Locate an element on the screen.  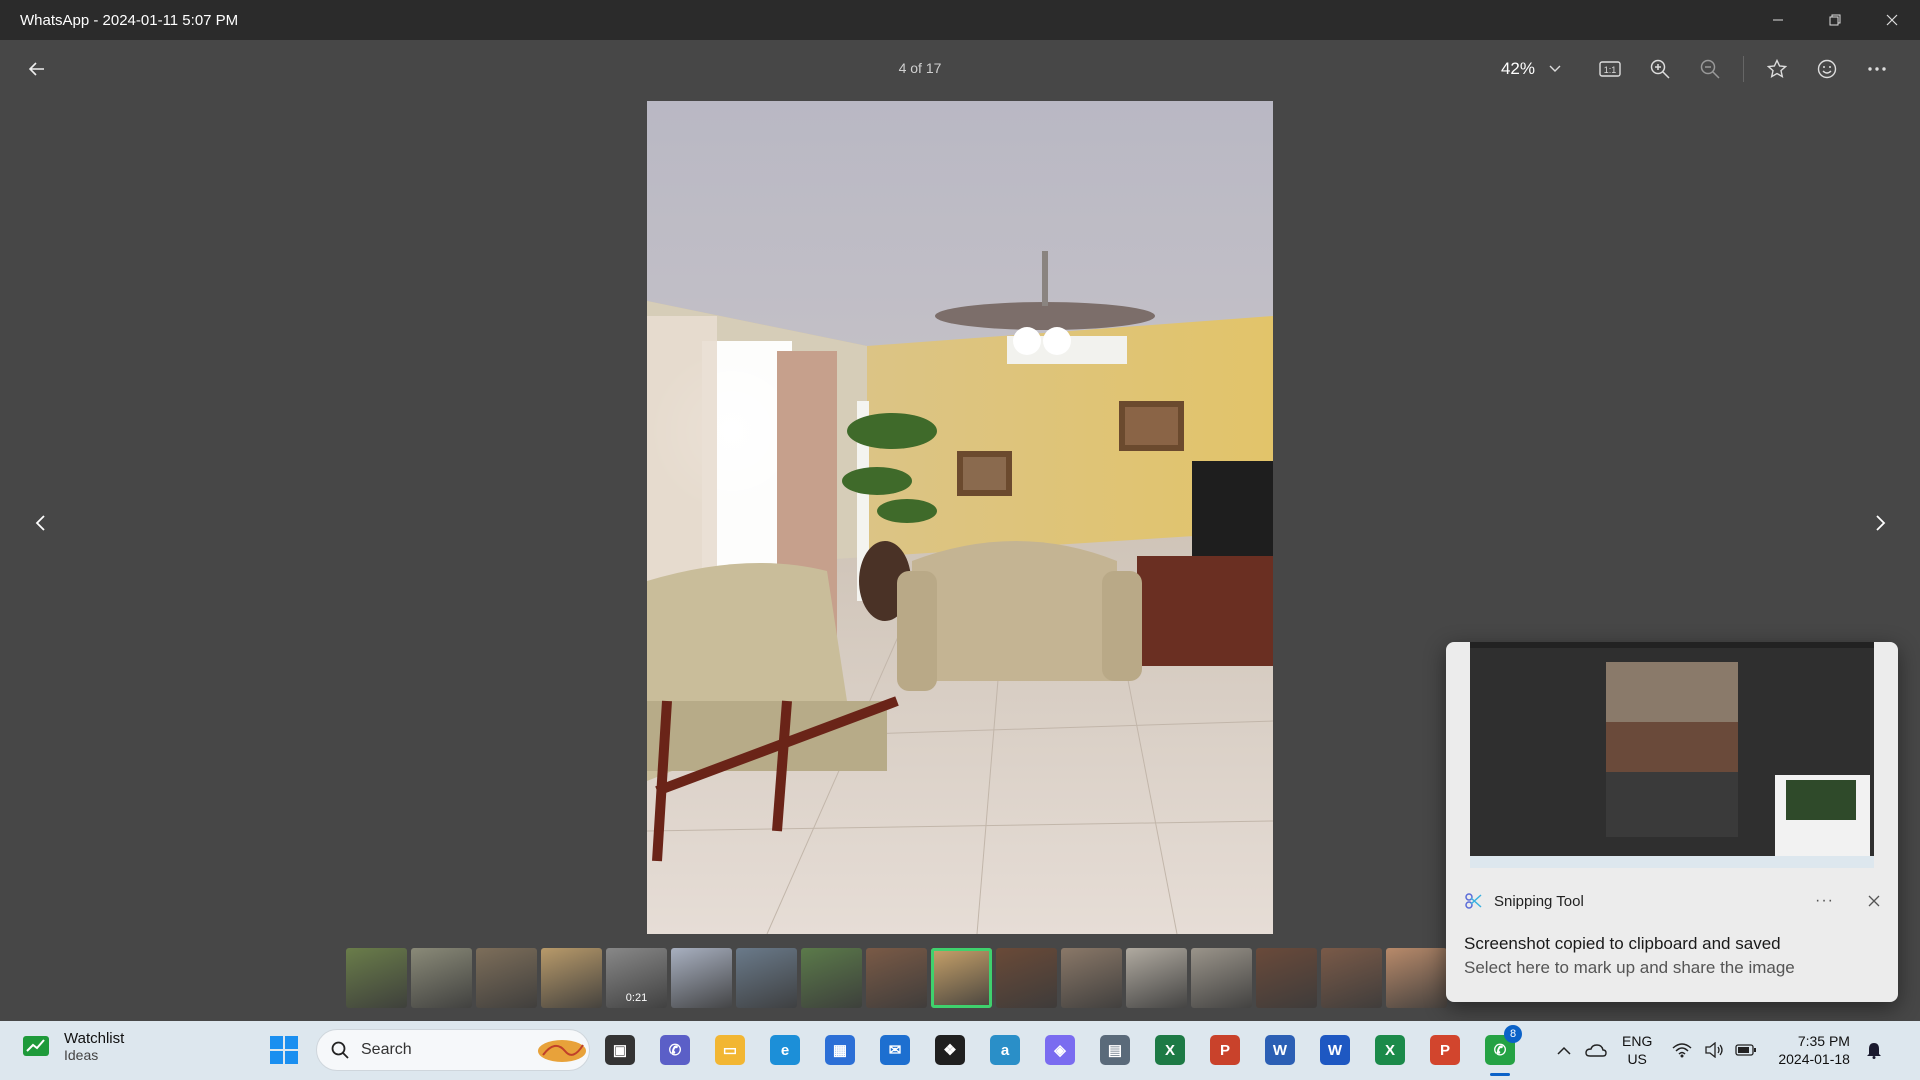
filmstrip-thumbnail: 0:21 is located at coordinates (636, 978).